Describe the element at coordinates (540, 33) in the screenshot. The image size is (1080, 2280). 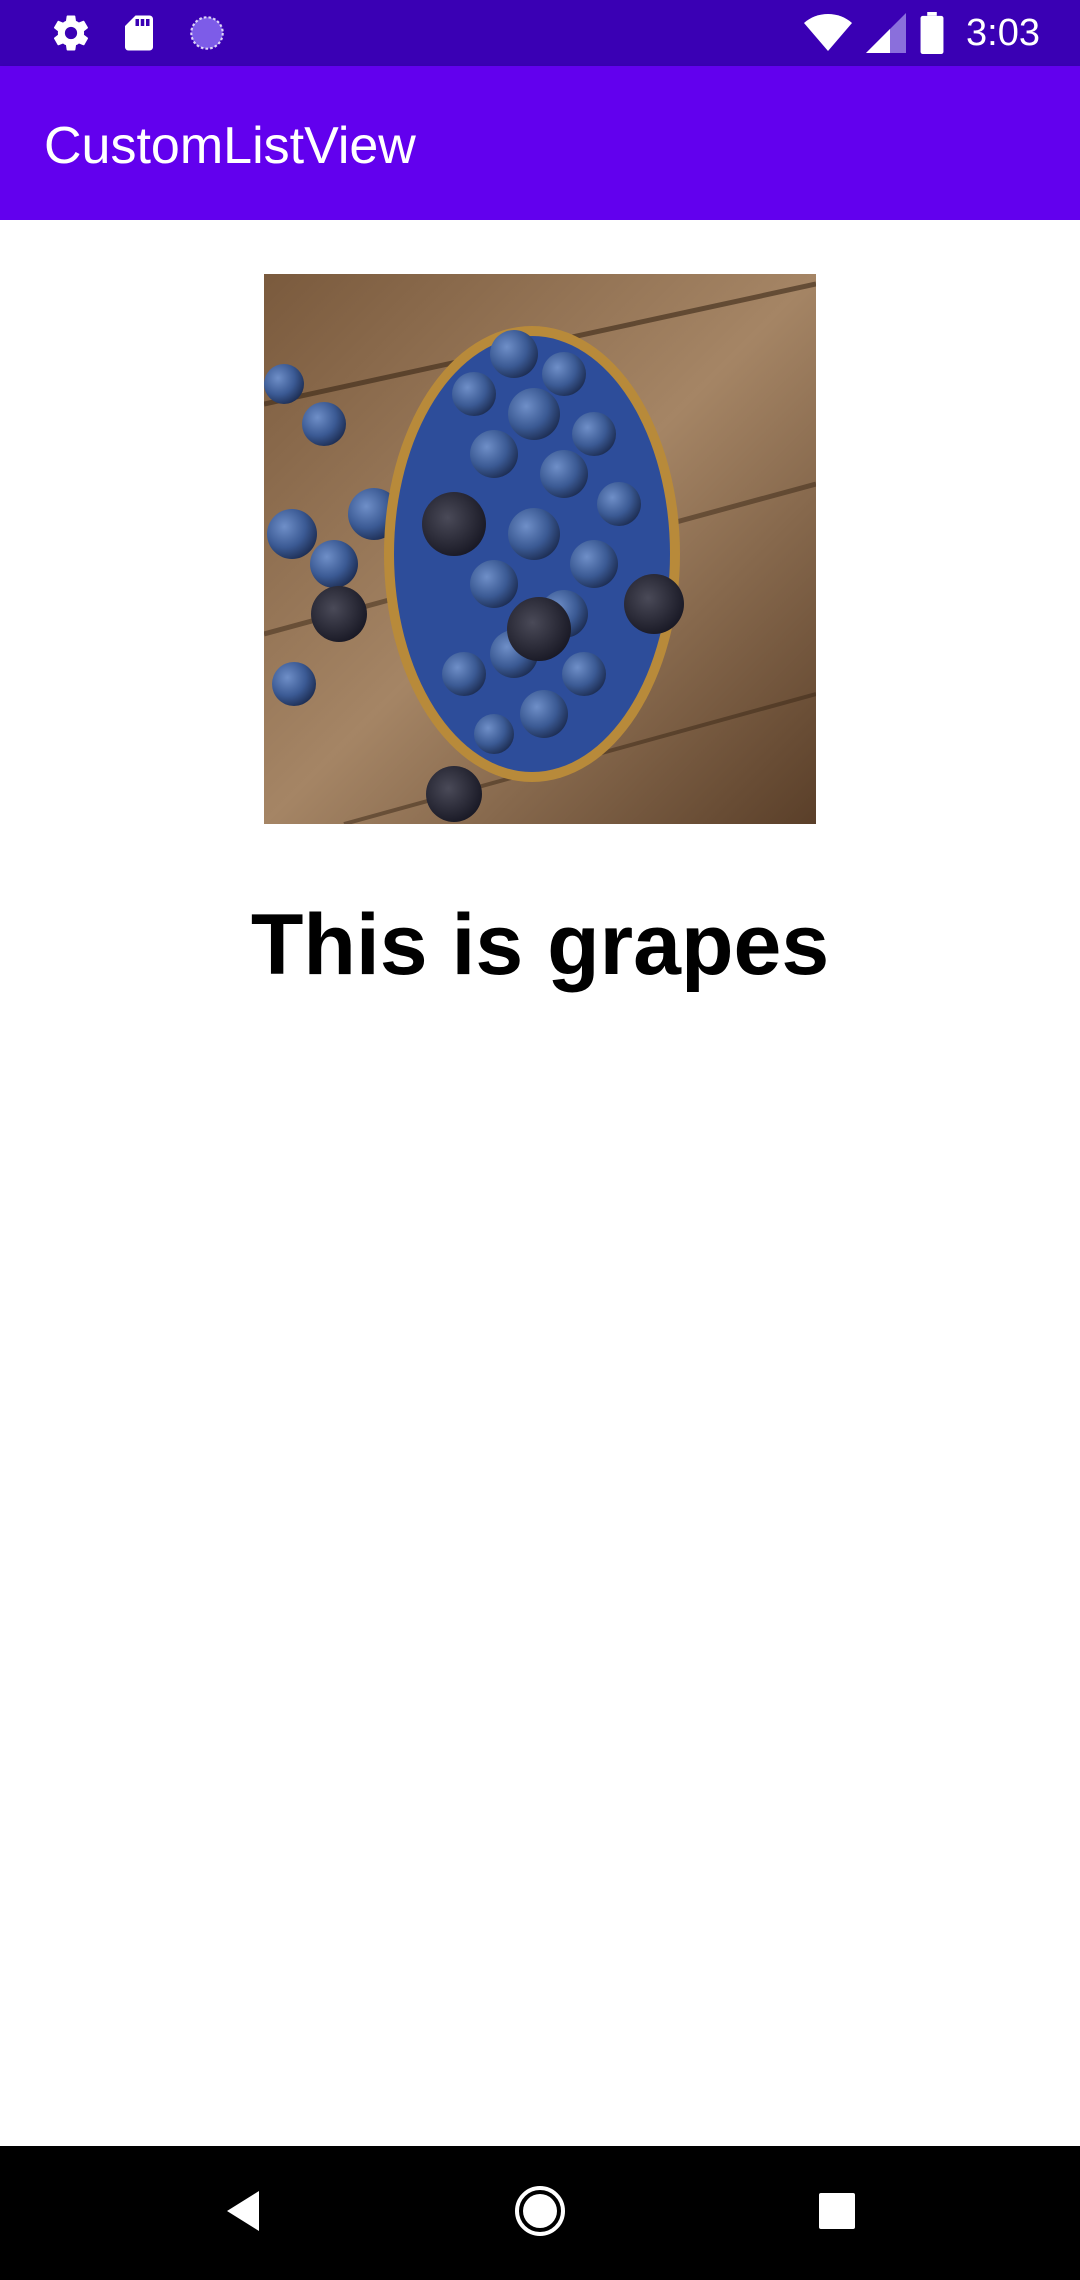
I see `status-bar: 3:03` at that location.